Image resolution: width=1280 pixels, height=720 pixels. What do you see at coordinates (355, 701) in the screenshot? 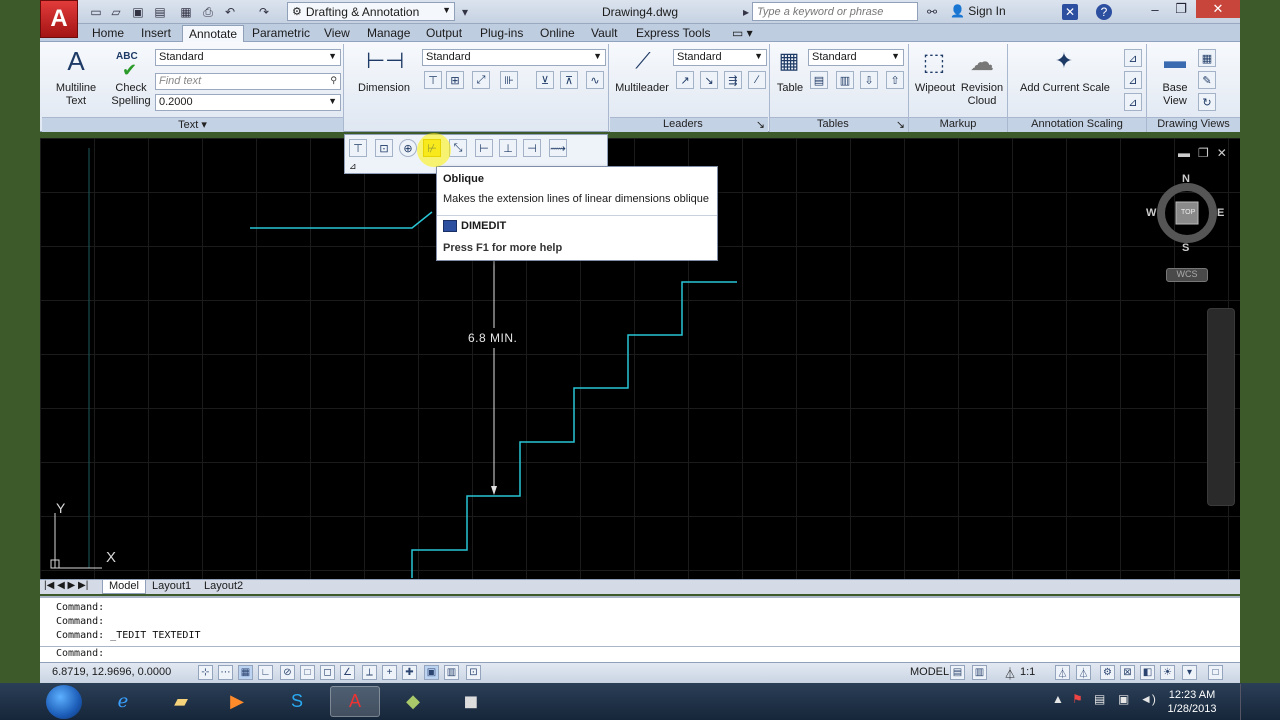
I see `autocad-taskbar-icon: A` at bounding box center [355, 701].